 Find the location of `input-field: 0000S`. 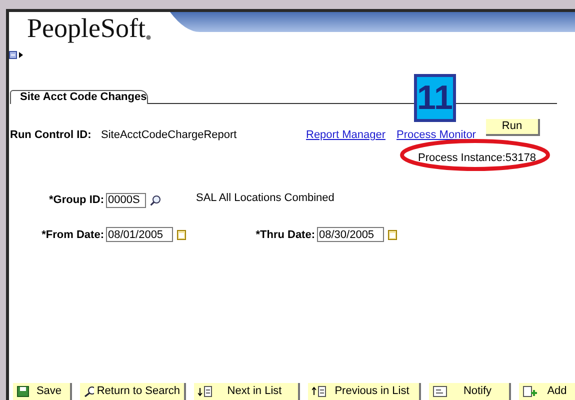

input-field: 0000S is located at coordinates (126, 200).